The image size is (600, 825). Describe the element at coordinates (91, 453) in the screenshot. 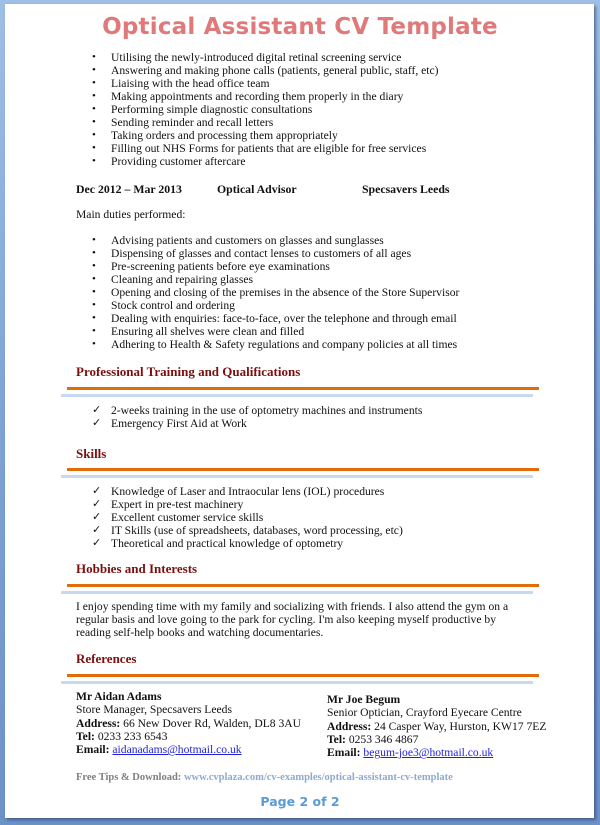

I see `section-heading-skills: Skills` at that location.